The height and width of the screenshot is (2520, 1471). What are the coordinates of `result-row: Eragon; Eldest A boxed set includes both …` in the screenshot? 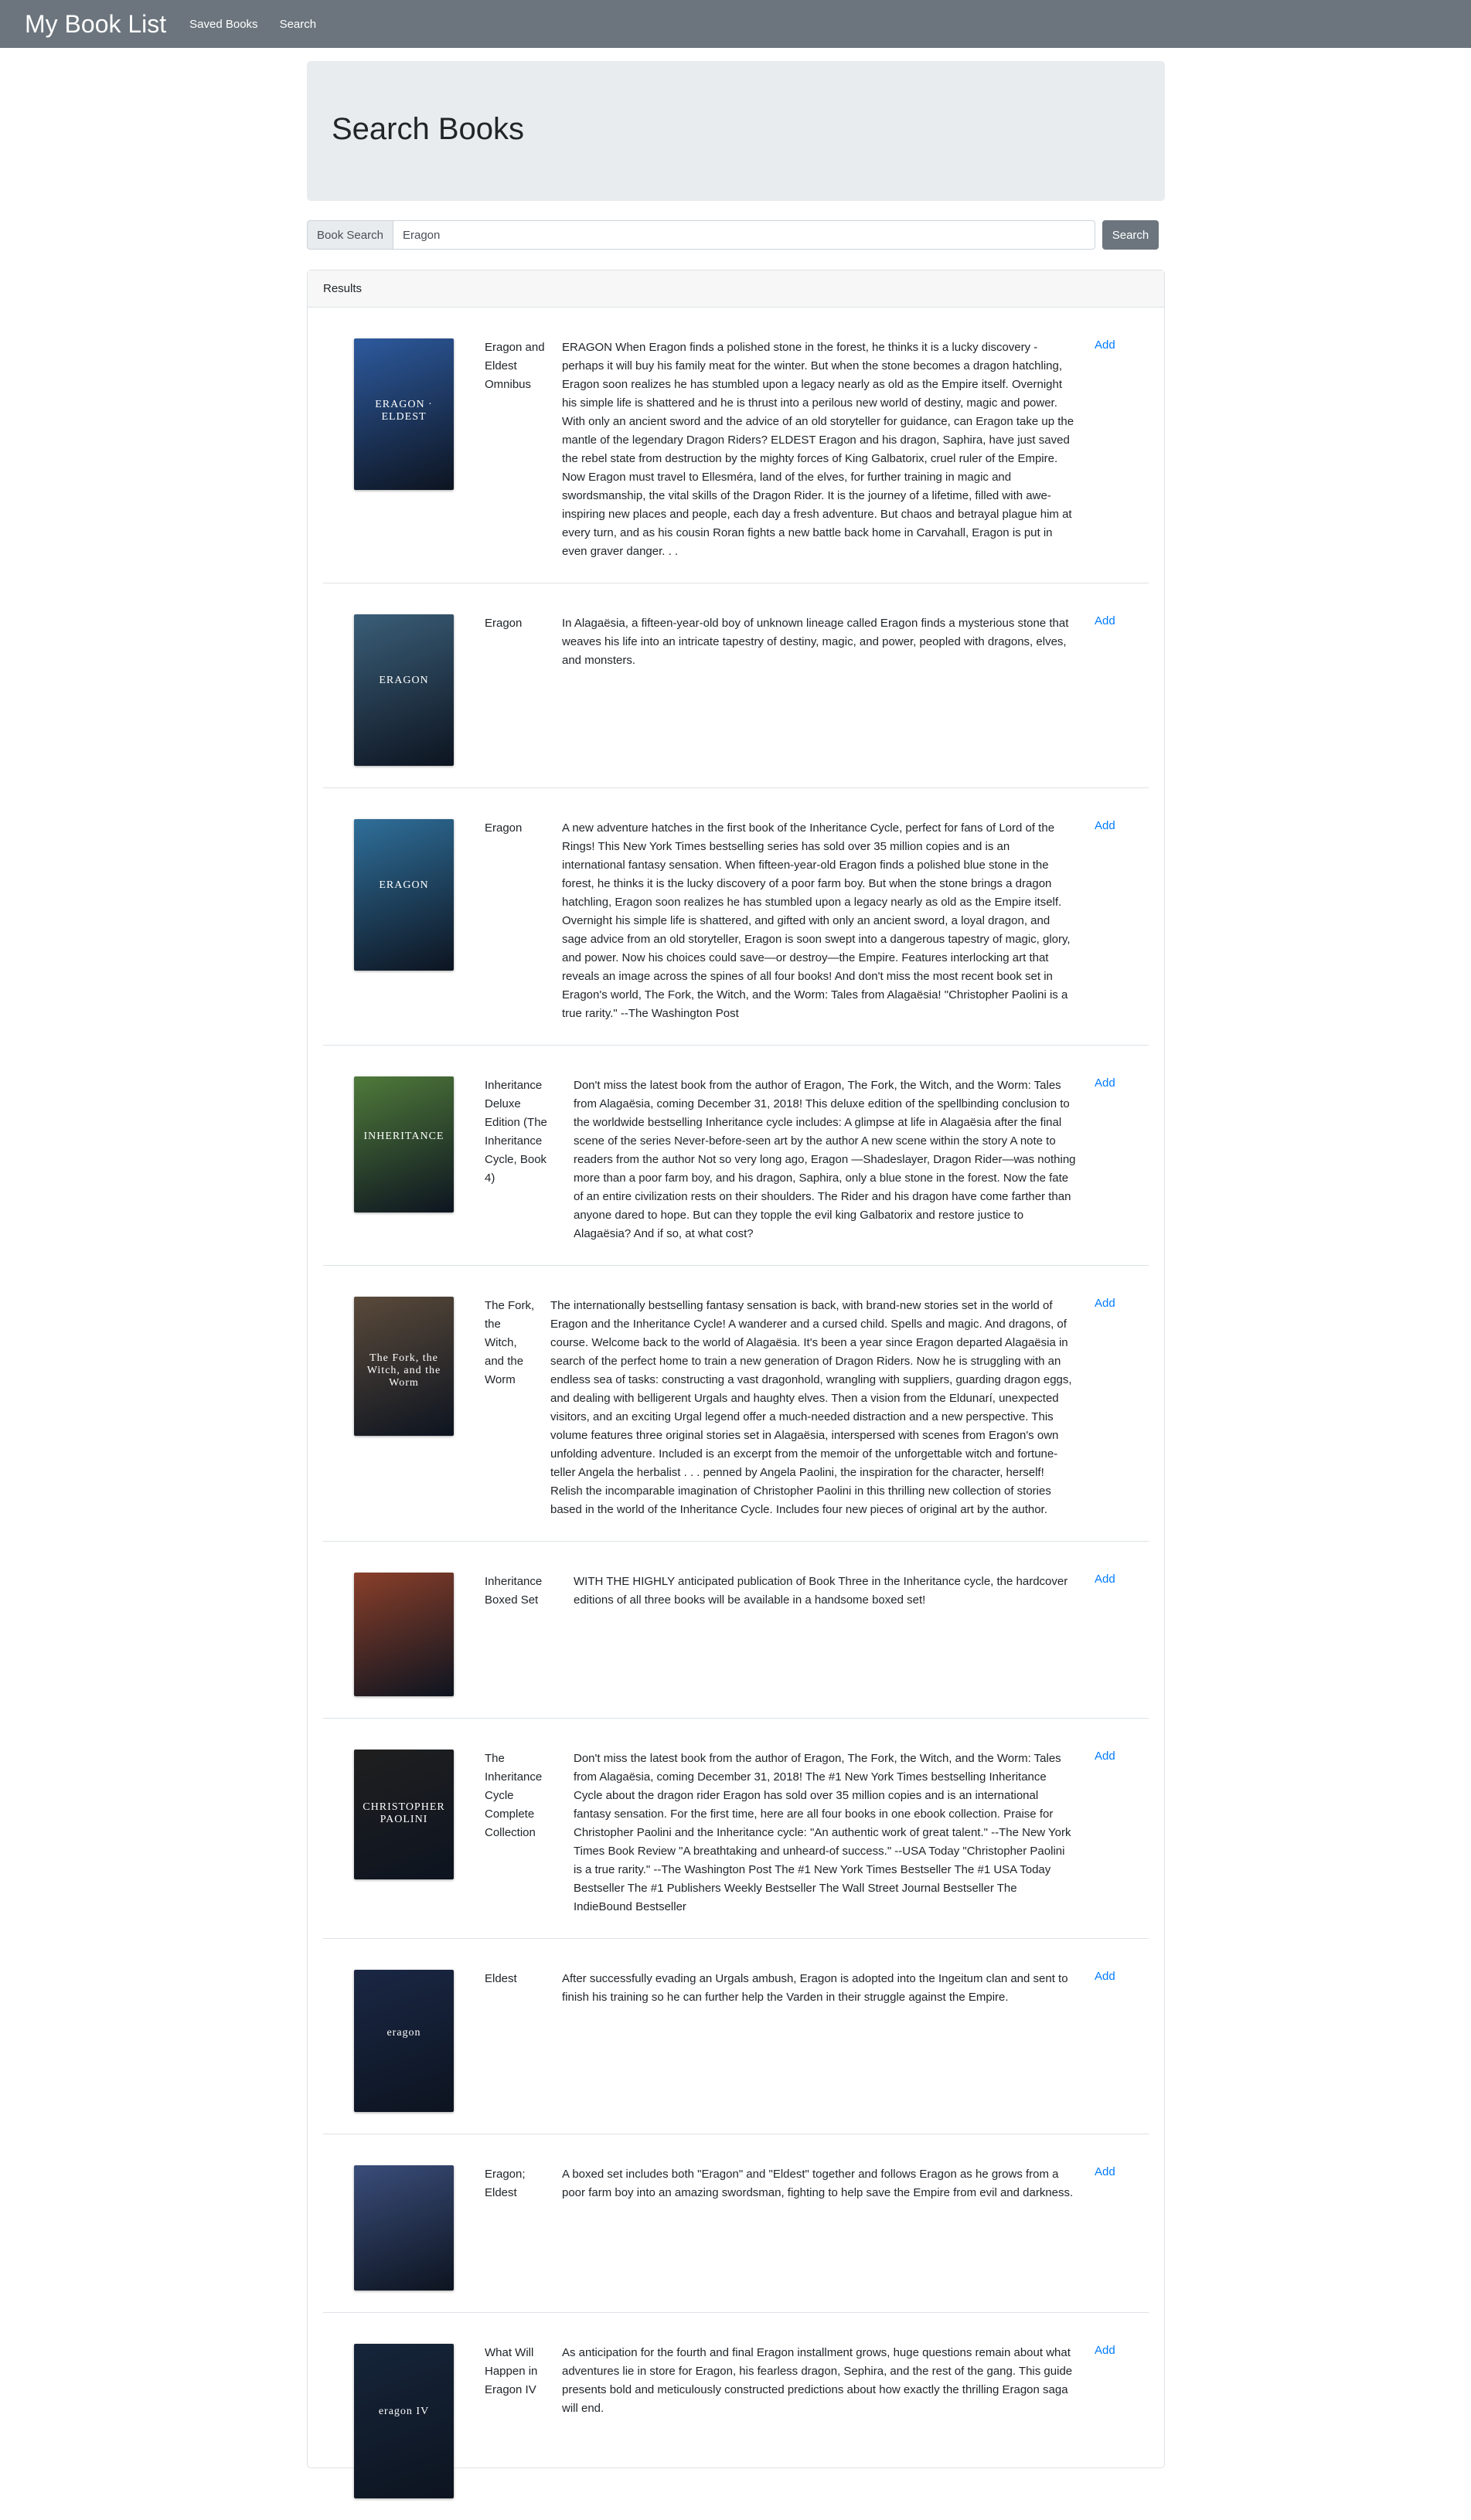 It's located at (736, 2223).